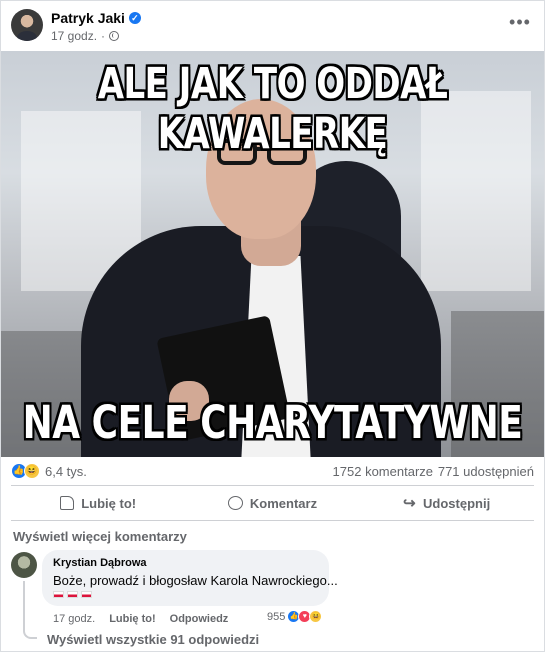 Image resolution: width=545 pixels, height=652 pixels. What do you see at coordinates (100, 536) in the screenshot?
I see `view-more-comments-link: Wyświetl więcej komentarzy` at bounding box center [100, 536].